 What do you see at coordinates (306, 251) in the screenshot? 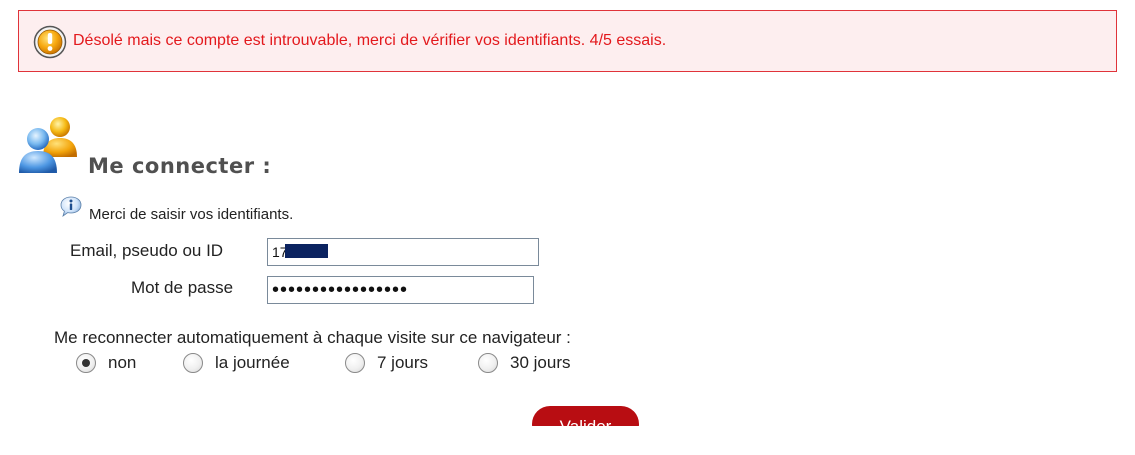
I see `redacted-value` at bounding box center [306, 251].